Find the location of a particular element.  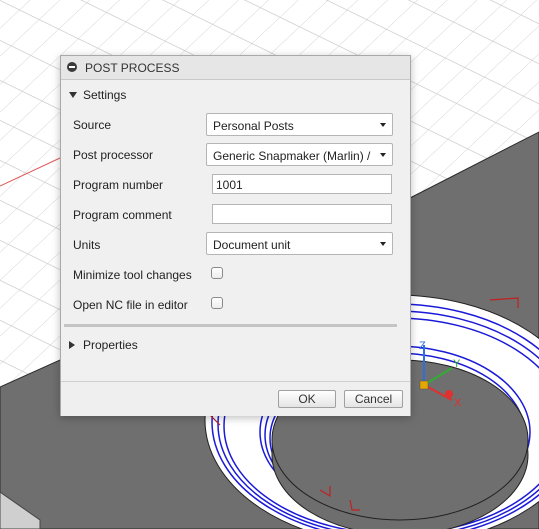

dialog-footer: OK Cancel is located at coordinates (235, 398).